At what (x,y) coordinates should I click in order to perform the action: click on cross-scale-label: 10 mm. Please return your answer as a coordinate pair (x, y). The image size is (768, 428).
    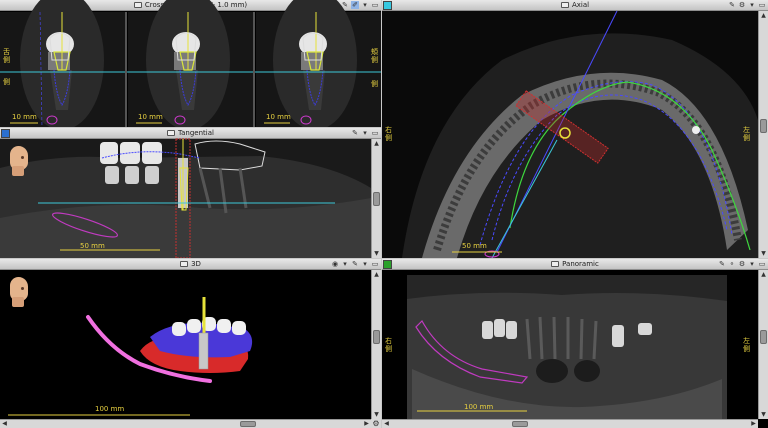
    Looking at the image, I should click on (24, 117).